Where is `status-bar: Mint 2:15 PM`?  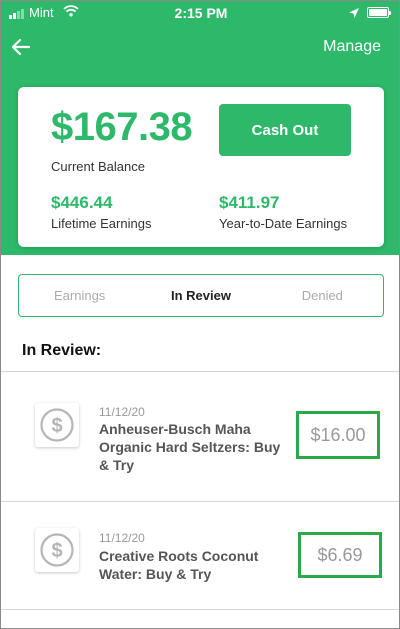
status-bar: Mint 2:15 PM is located at coordinates (200, 13).